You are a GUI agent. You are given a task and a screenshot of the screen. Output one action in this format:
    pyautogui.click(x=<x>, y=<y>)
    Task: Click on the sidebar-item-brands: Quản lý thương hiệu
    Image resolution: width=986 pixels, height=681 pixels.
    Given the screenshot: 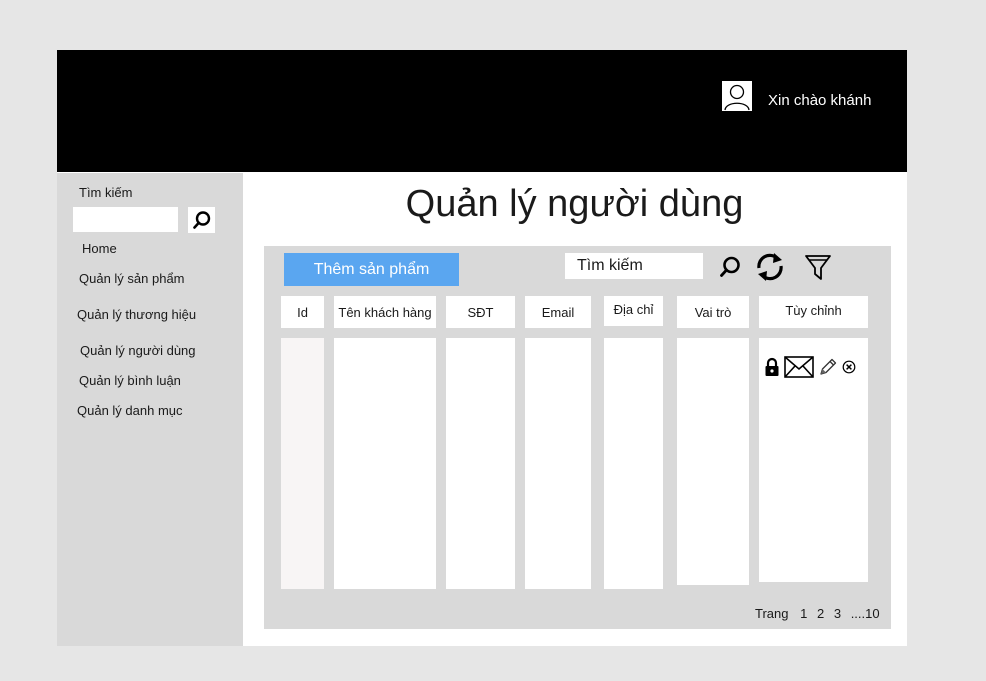 What is the action you would take?
    pyautogui.click(x=136, y=314)
    